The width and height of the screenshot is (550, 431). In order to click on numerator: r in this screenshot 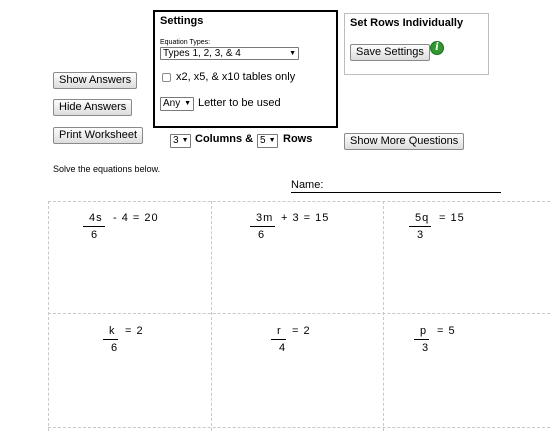, I will do `click(279, 331)`.